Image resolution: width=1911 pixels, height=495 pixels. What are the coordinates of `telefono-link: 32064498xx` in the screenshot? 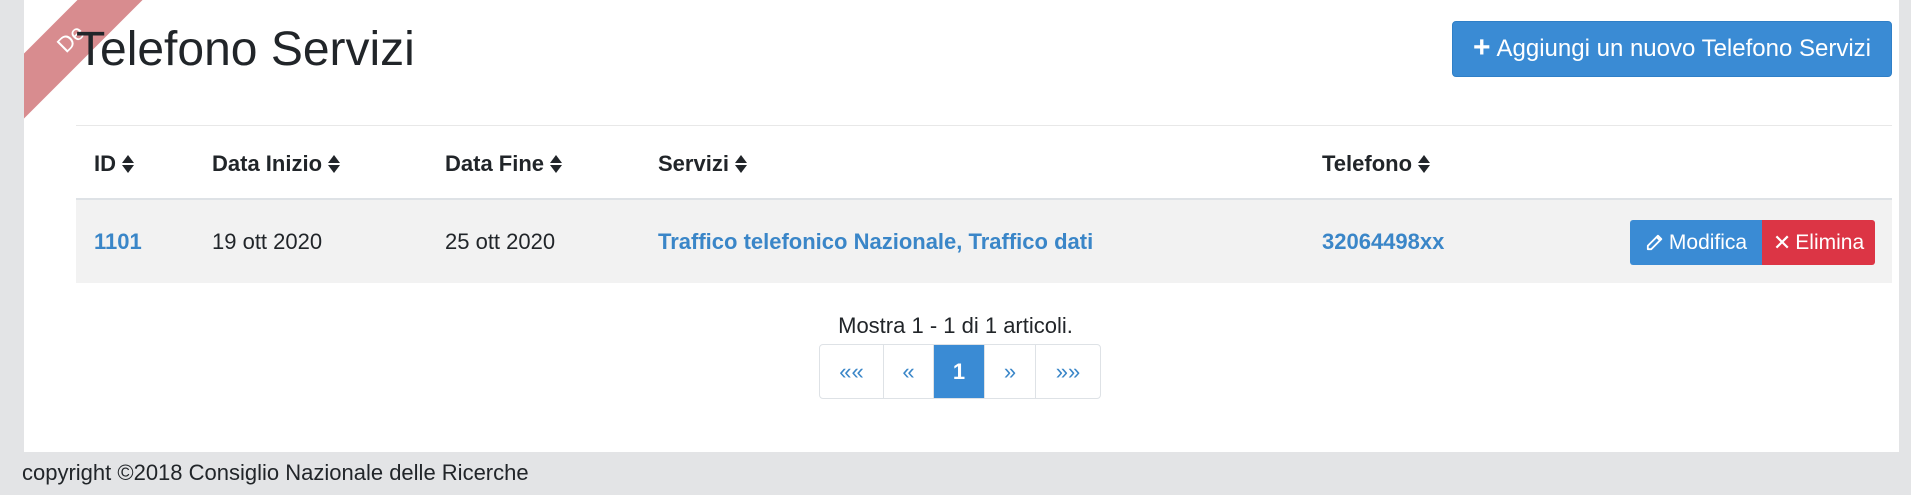 It's located at (1383, 242).